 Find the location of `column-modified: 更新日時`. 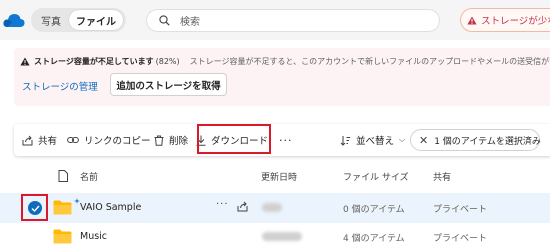

column-modified: 更新日時 is located at coordinates (279, 176).